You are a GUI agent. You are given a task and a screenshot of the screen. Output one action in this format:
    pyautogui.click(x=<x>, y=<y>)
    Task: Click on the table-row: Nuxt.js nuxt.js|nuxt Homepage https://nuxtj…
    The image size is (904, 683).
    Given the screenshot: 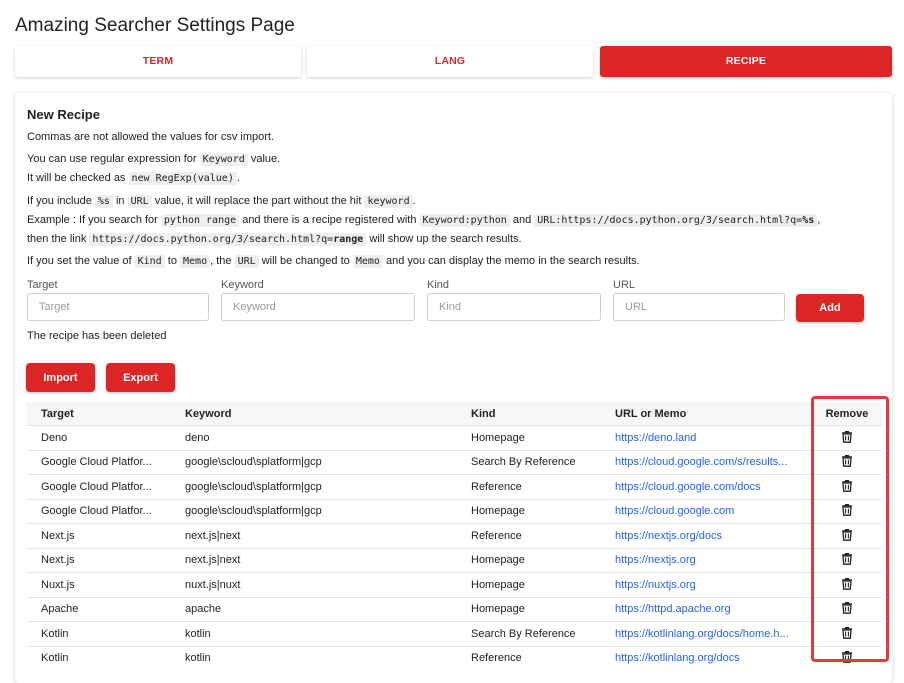 What is the action you would take?
    pyautogui.click(x=454, y=584)
    